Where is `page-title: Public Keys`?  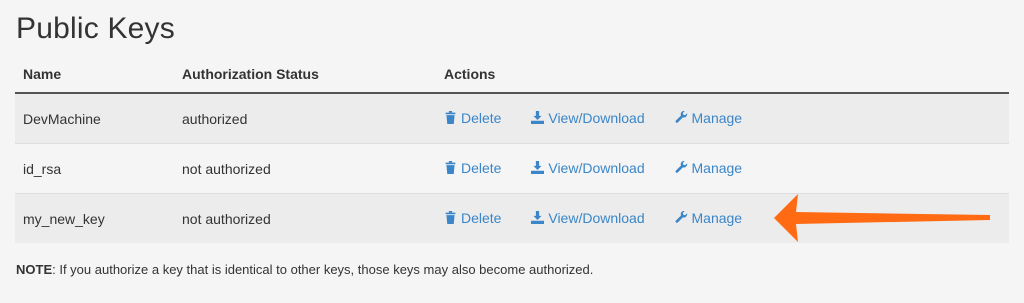
page-title: Public Keys is located at coordinates (95, 28).